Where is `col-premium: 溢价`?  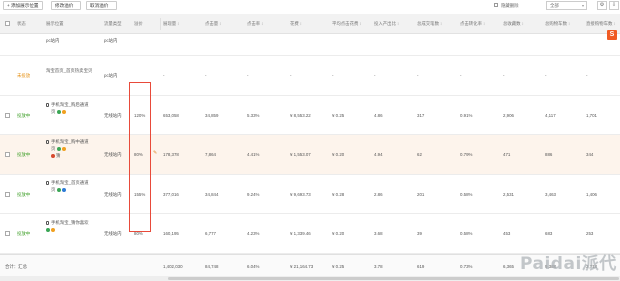
col-premium: 溢价 is located at coordinates (138, 23).